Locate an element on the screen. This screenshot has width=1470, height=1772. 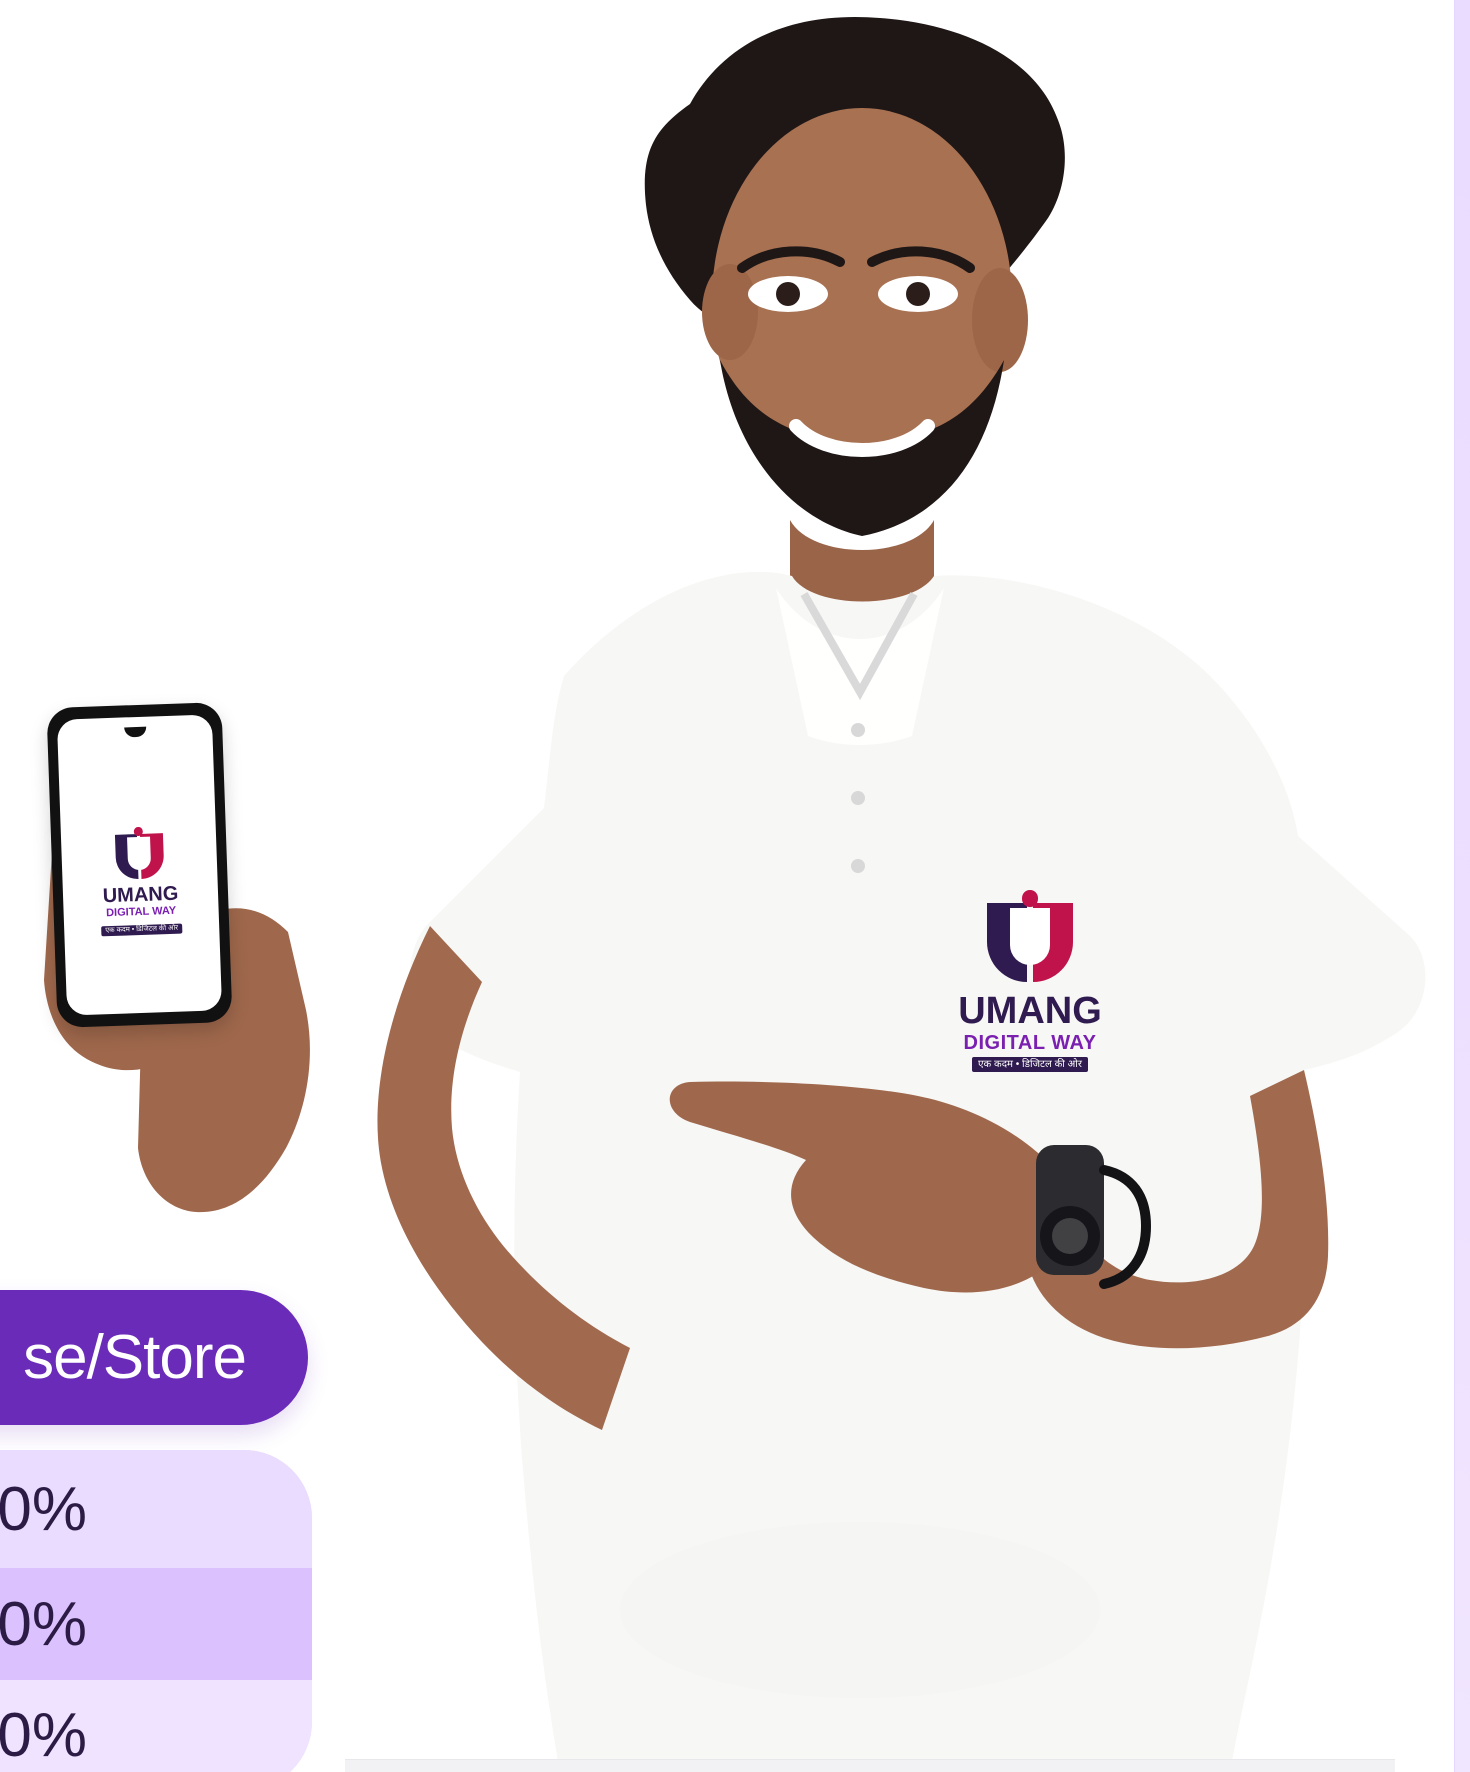
shirt-logo-title: UMANG is located at coordinates (1030, 1011).